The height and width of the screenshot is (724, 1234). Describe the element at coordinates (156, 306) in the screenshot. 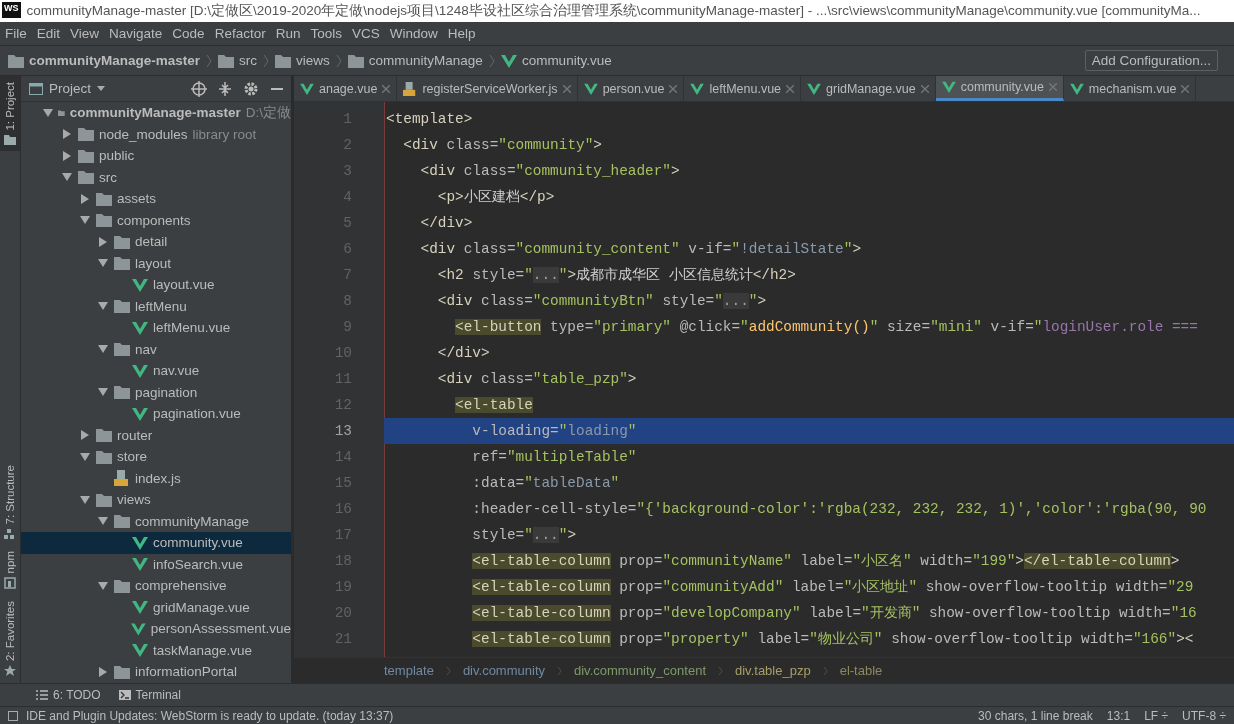

I see `tree-item: leftMenu` at that location.